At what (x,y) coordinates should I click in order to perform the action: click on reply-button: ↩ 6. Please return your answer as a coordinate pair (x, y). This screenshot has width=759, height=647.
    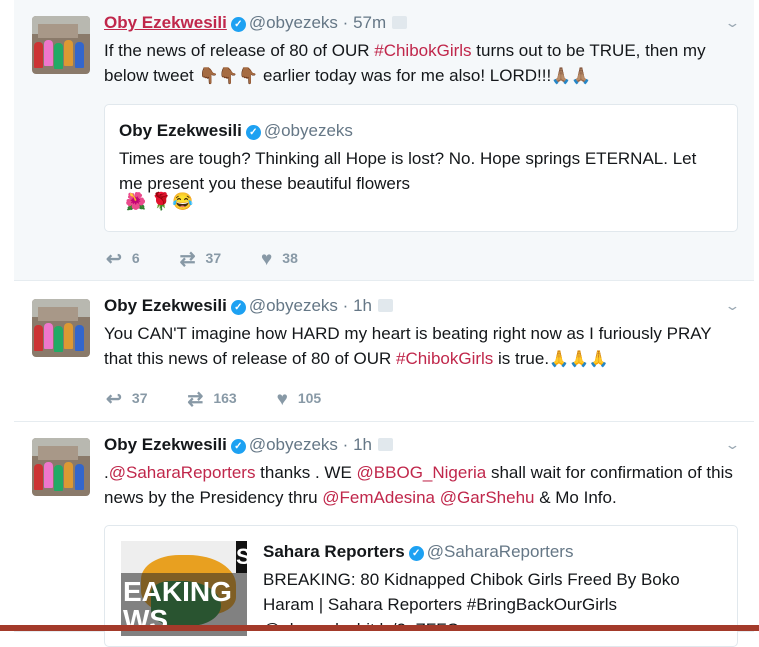
    Looking at the image, I should click on (123, 259).